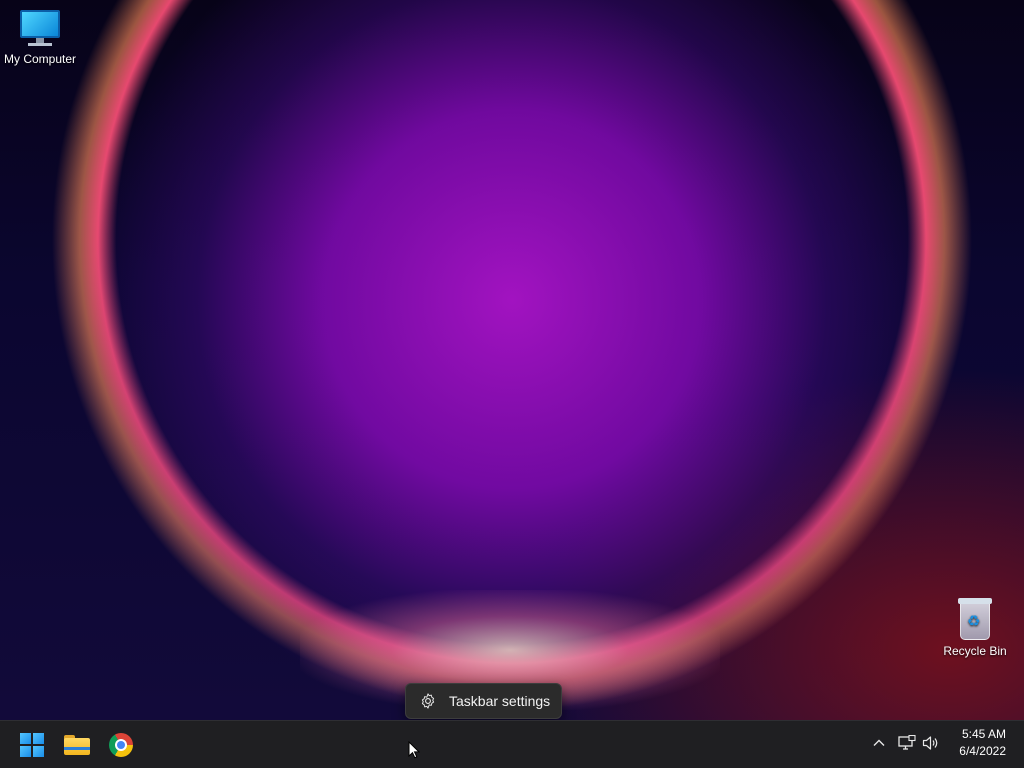 The height and width of the screenshot is (768, 1024). Describe the element at coordinates (500, 701) in the screenshot. I see `taskbar-settings-label: Taskbar settings` at that location.